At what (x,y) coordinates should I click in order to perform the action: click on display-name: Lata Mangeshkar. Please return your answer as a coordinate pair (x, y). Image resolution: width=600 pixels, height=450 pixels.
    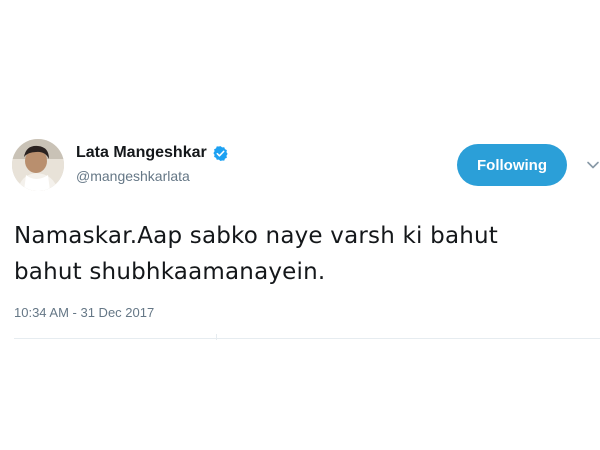
    Looking at the image, I should click on (141, 153).